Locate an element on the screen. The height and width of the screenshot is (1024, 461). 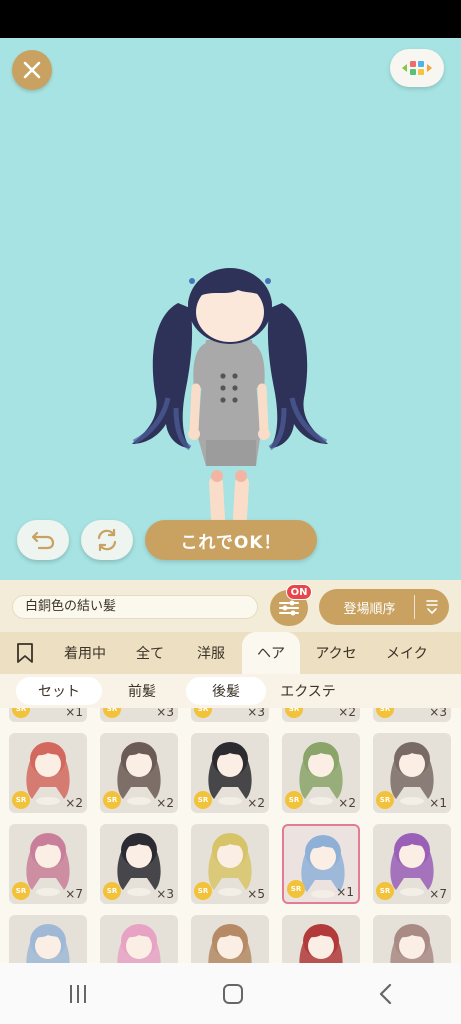
sort-label: 登場順序 is located at coordinates (369, 609).